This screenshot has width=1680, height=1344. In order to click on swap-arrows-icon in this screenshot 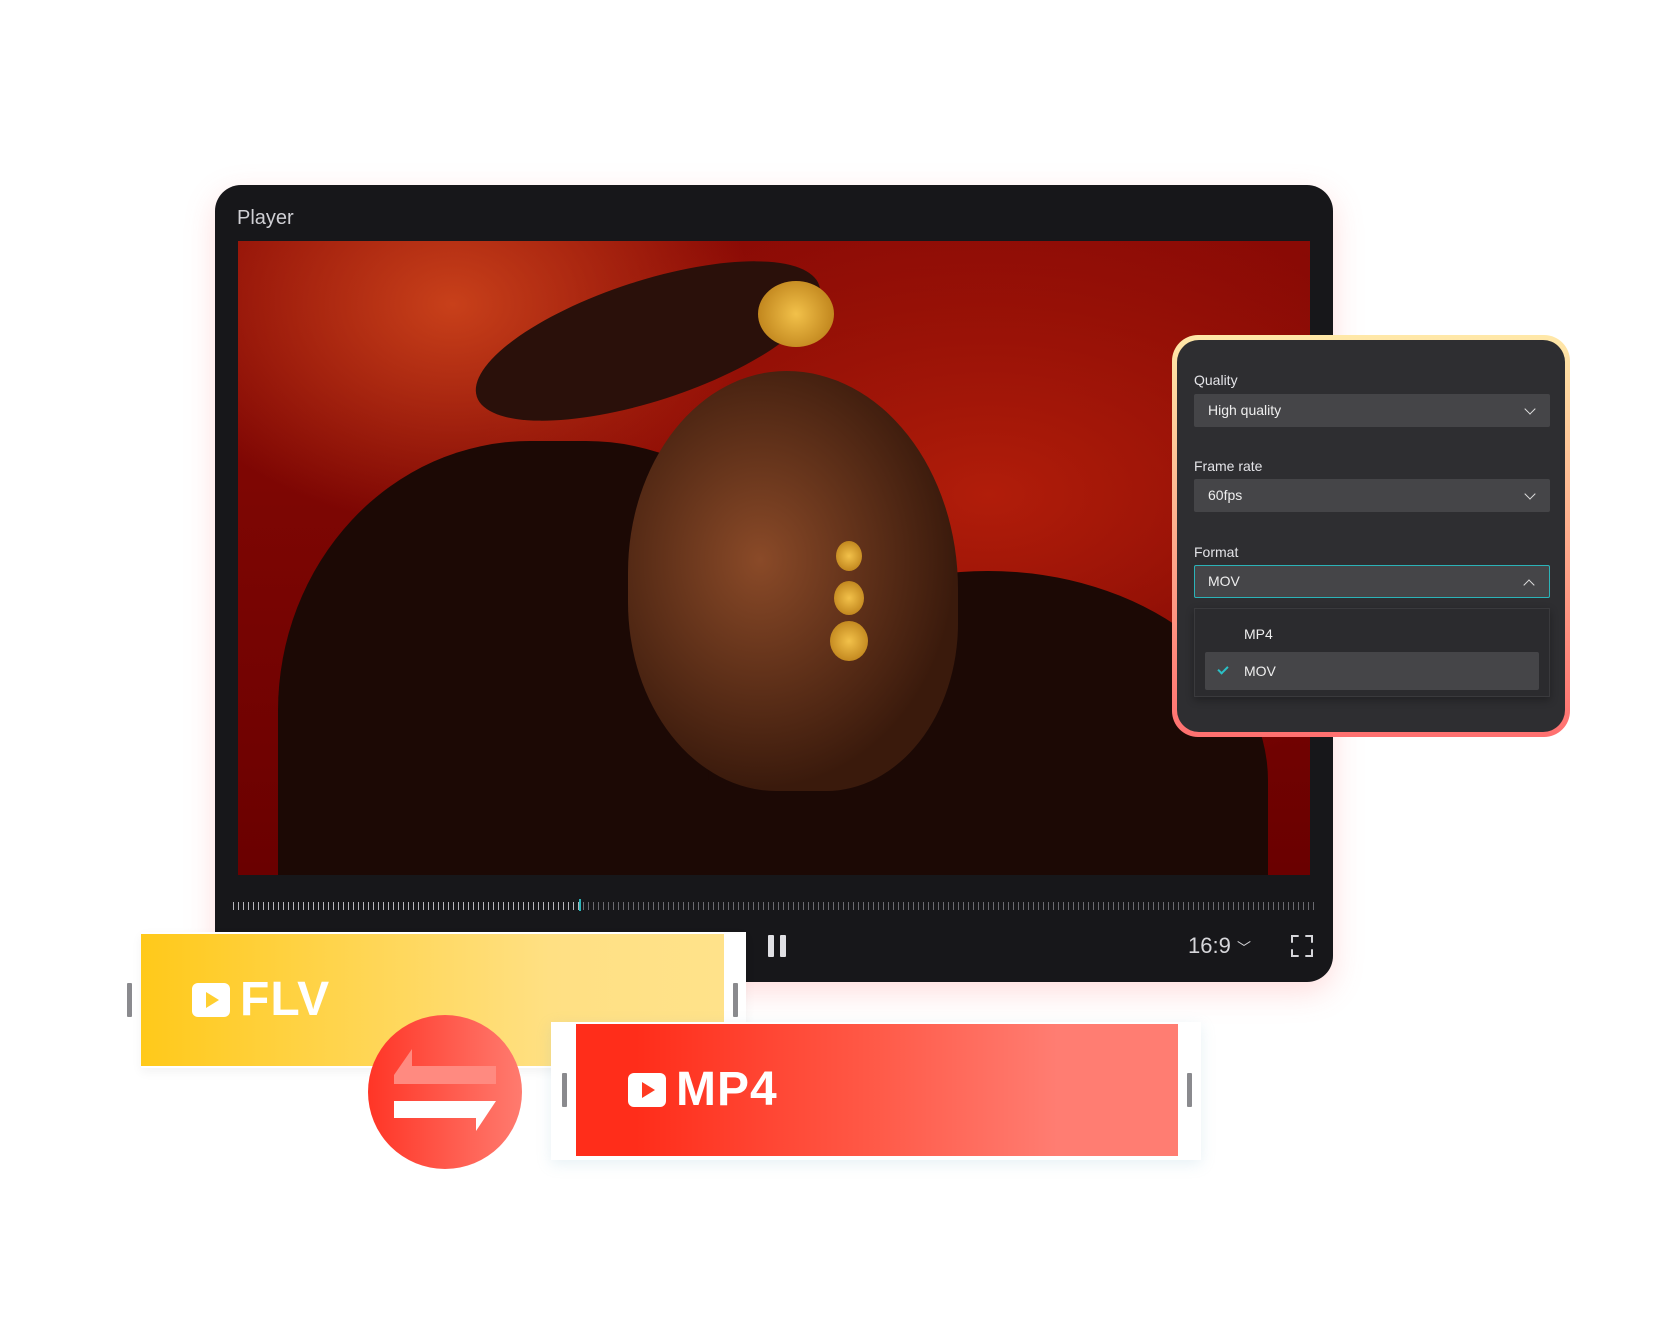, I will do `click(445, 1090)`.